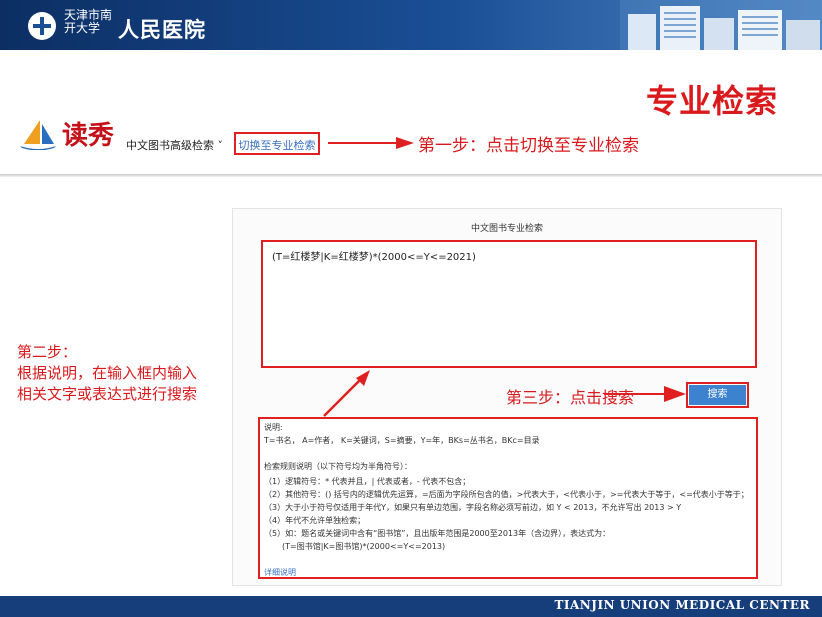  Describe the element at coordinates (107, 394) in the screenshot. I see `step2-line3: 相关文字或表达式进行搜索` at that location.